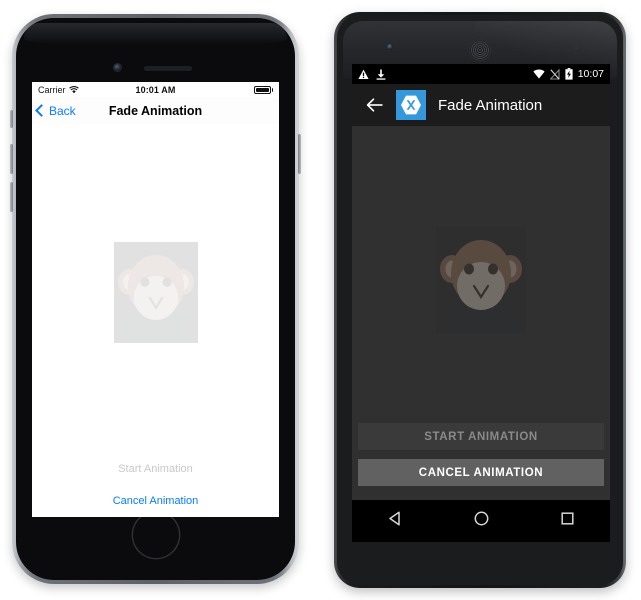 The image size is (641, 600). Describe the element at coordinates (299, 154) in the screenshot. I see `power-button` at that location.